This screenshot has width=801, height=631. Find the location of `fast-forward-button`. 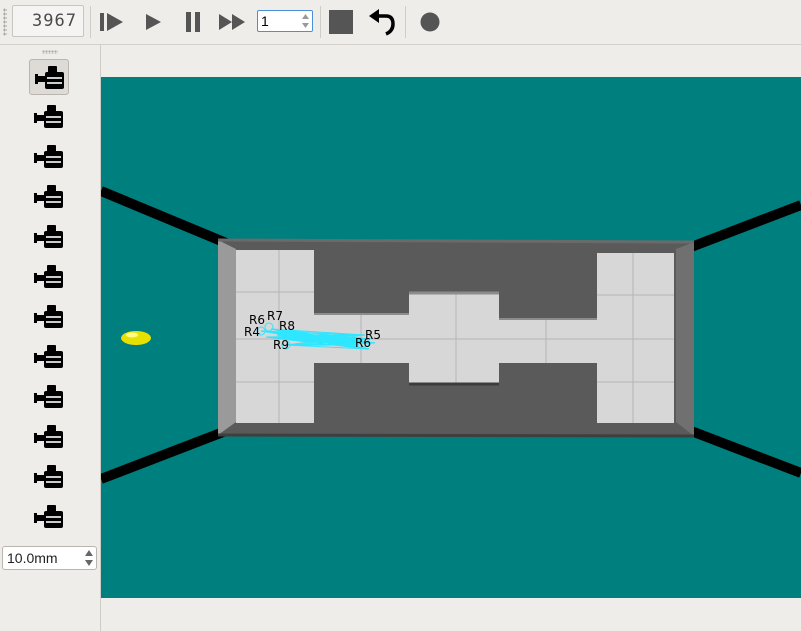

fast-forward-button is located at coordinates (232, 22).